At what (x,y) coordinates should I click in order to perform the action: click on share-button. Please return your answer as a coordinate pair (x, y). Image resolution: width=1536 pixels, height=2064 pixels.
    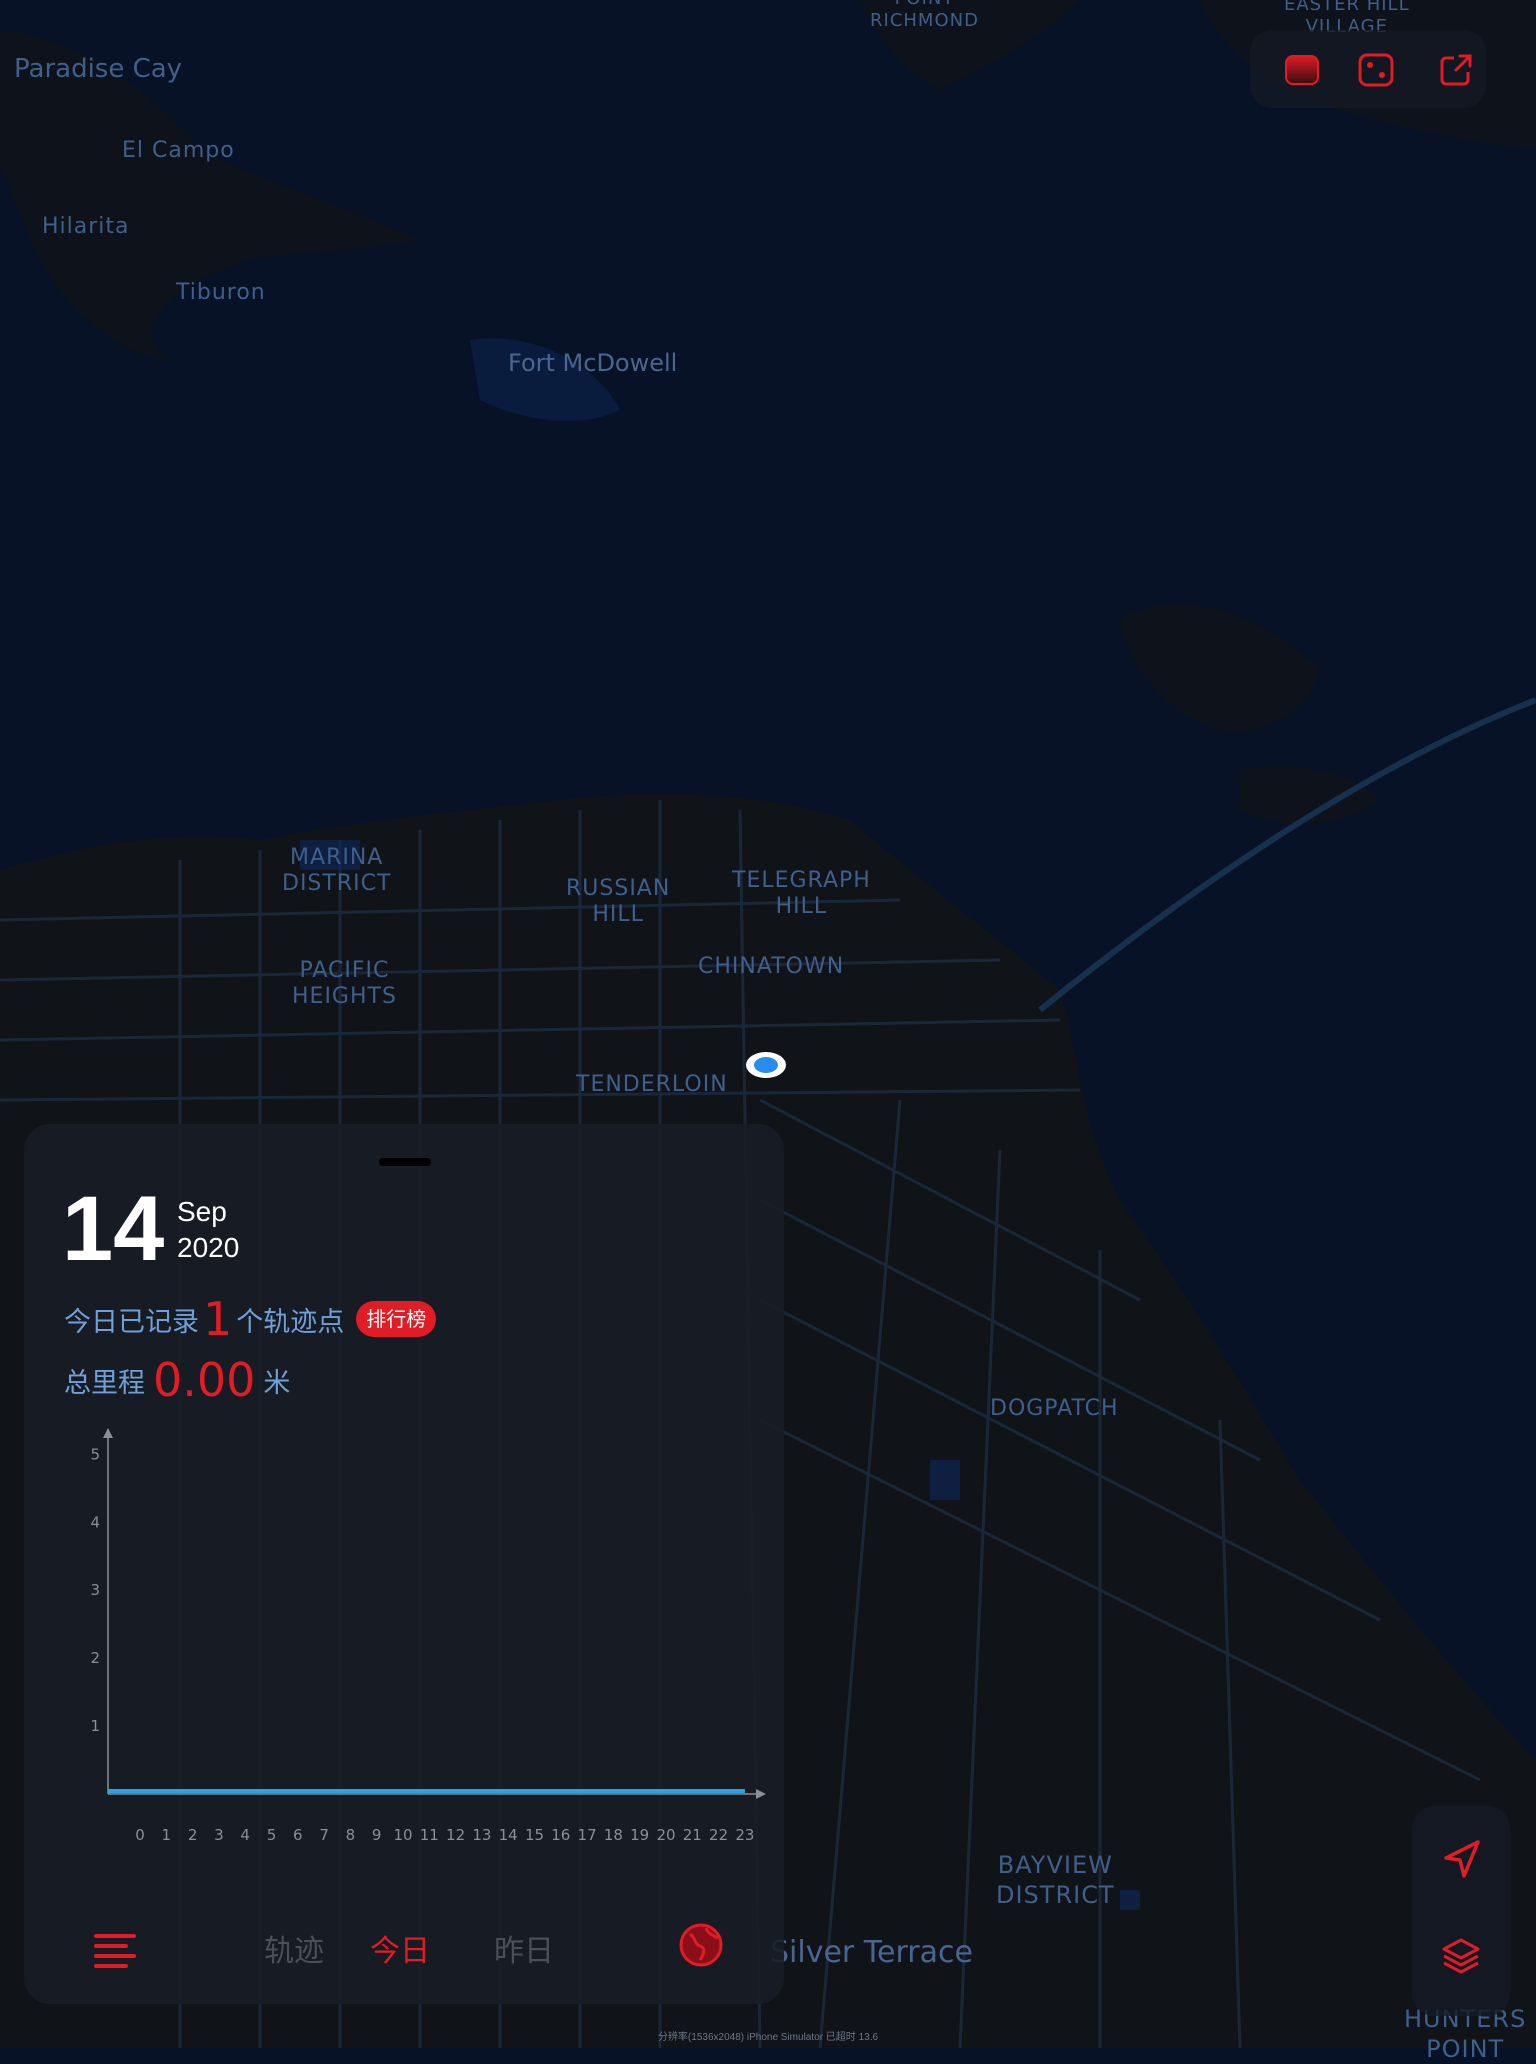
    Looking at the image, I should click on (1456, 70).